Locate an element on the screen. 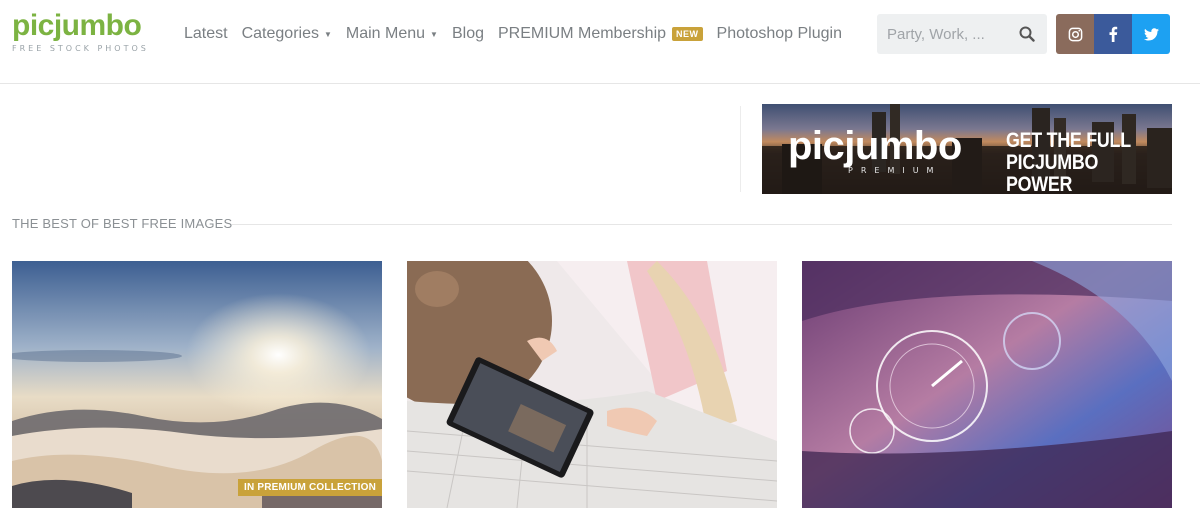 Image resolution: width=1200 pixels, height=518 pixels. vertical-divider is located at coordinates (740, 149).